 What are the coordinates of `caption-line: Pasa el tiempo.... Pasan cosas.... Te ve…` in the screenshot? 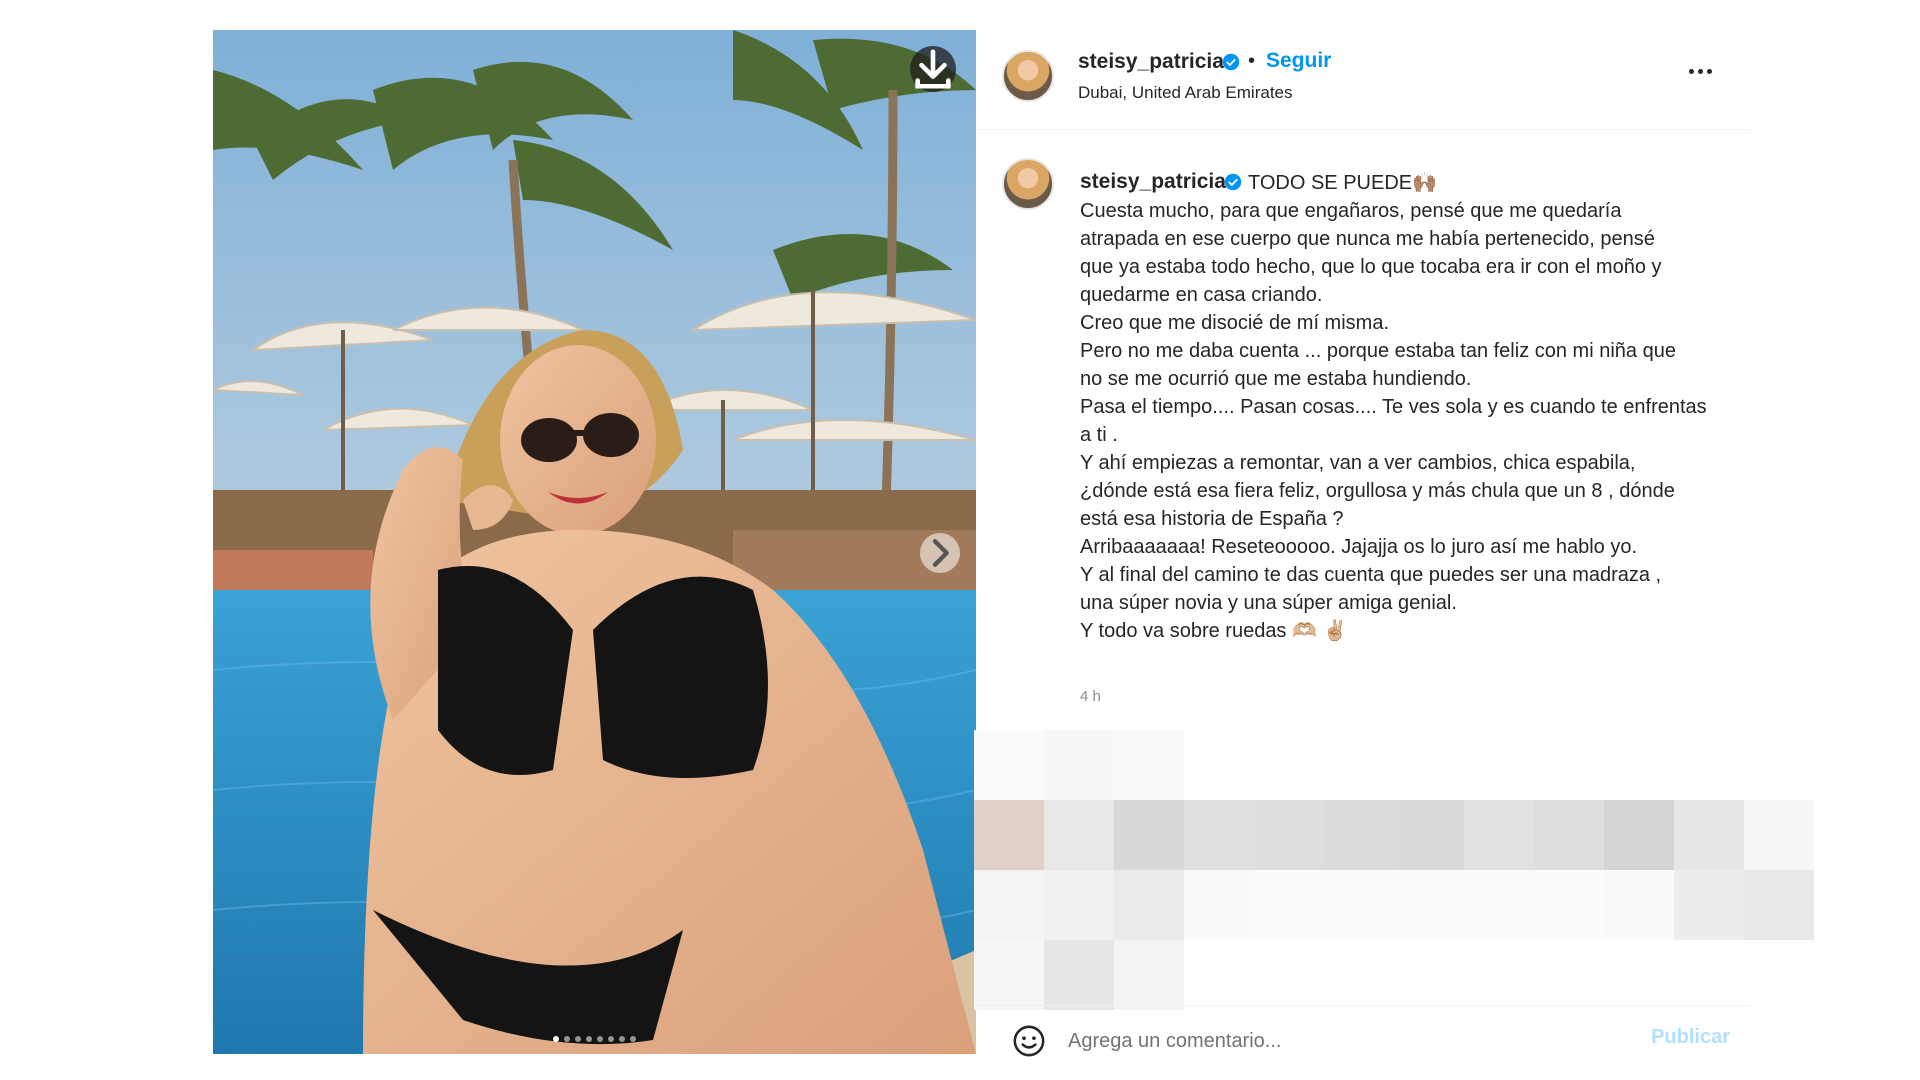 It's located at (1393, 407).